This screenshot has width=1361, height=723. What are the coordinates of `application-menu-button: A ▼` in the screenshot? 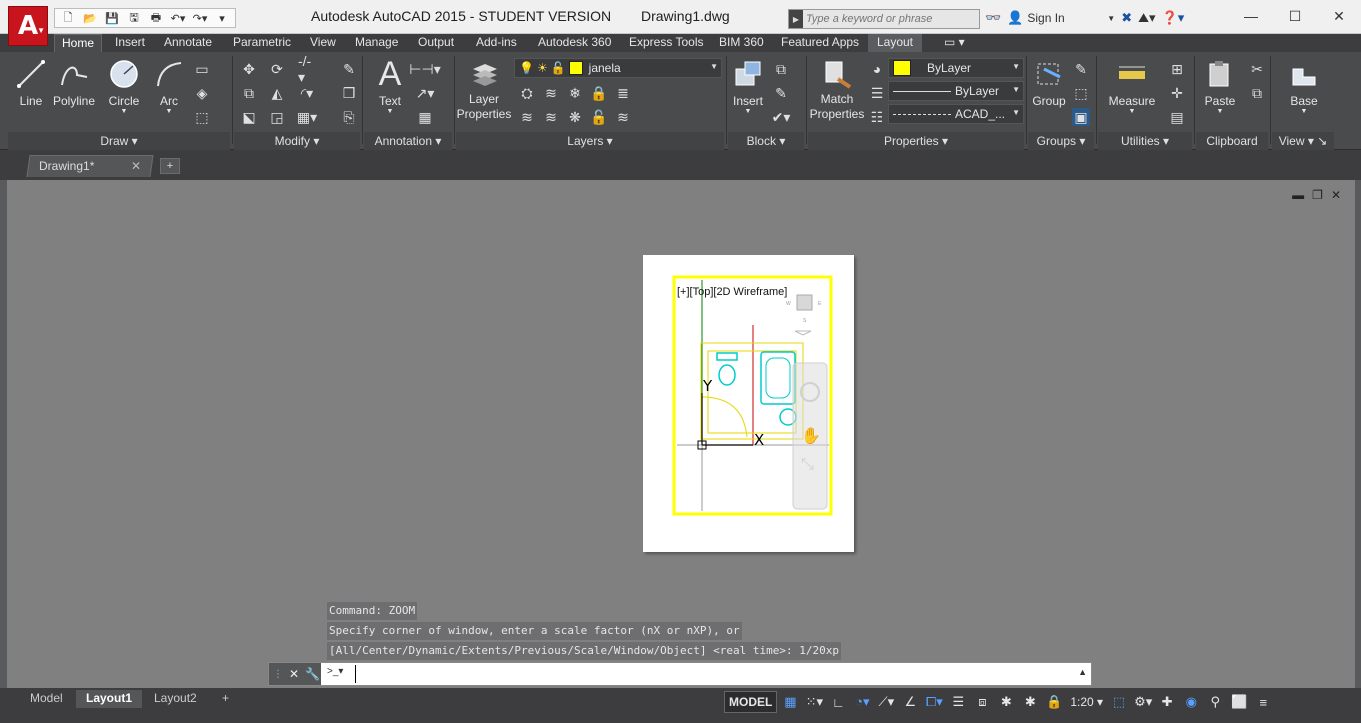 It's located at (28, 26).